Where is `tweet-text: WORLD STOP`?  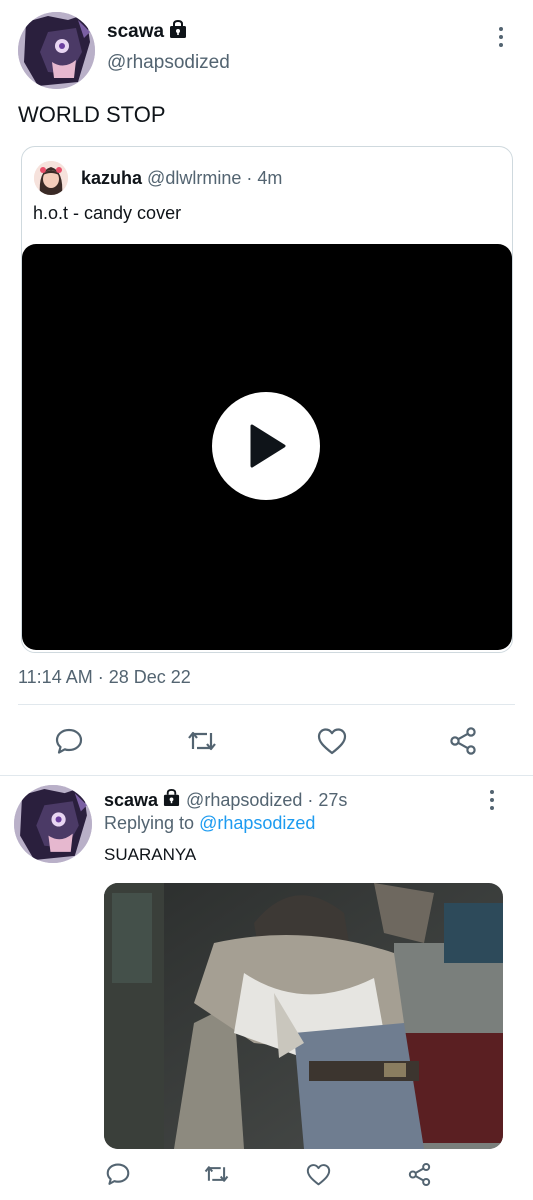
tweet-text: WORLD STOP is located at coordinates (92, 114).